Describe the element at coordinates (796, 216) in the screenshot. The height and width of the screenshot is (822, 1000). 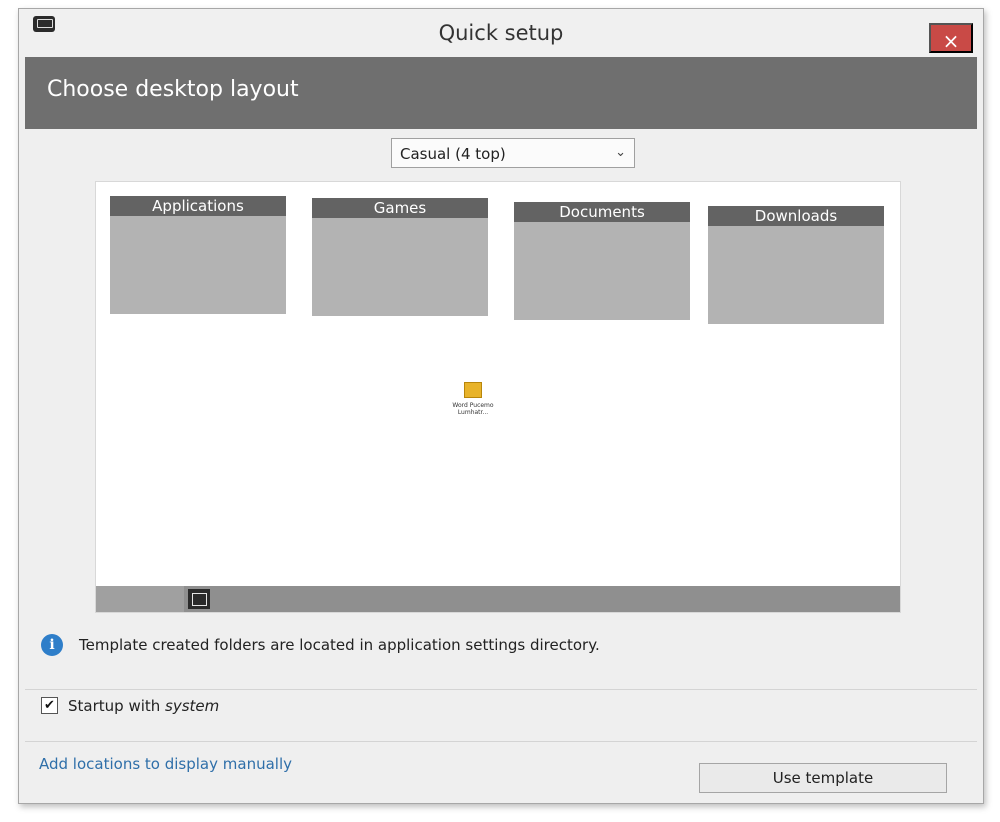
I see `fence-header: Downloads` at that location.